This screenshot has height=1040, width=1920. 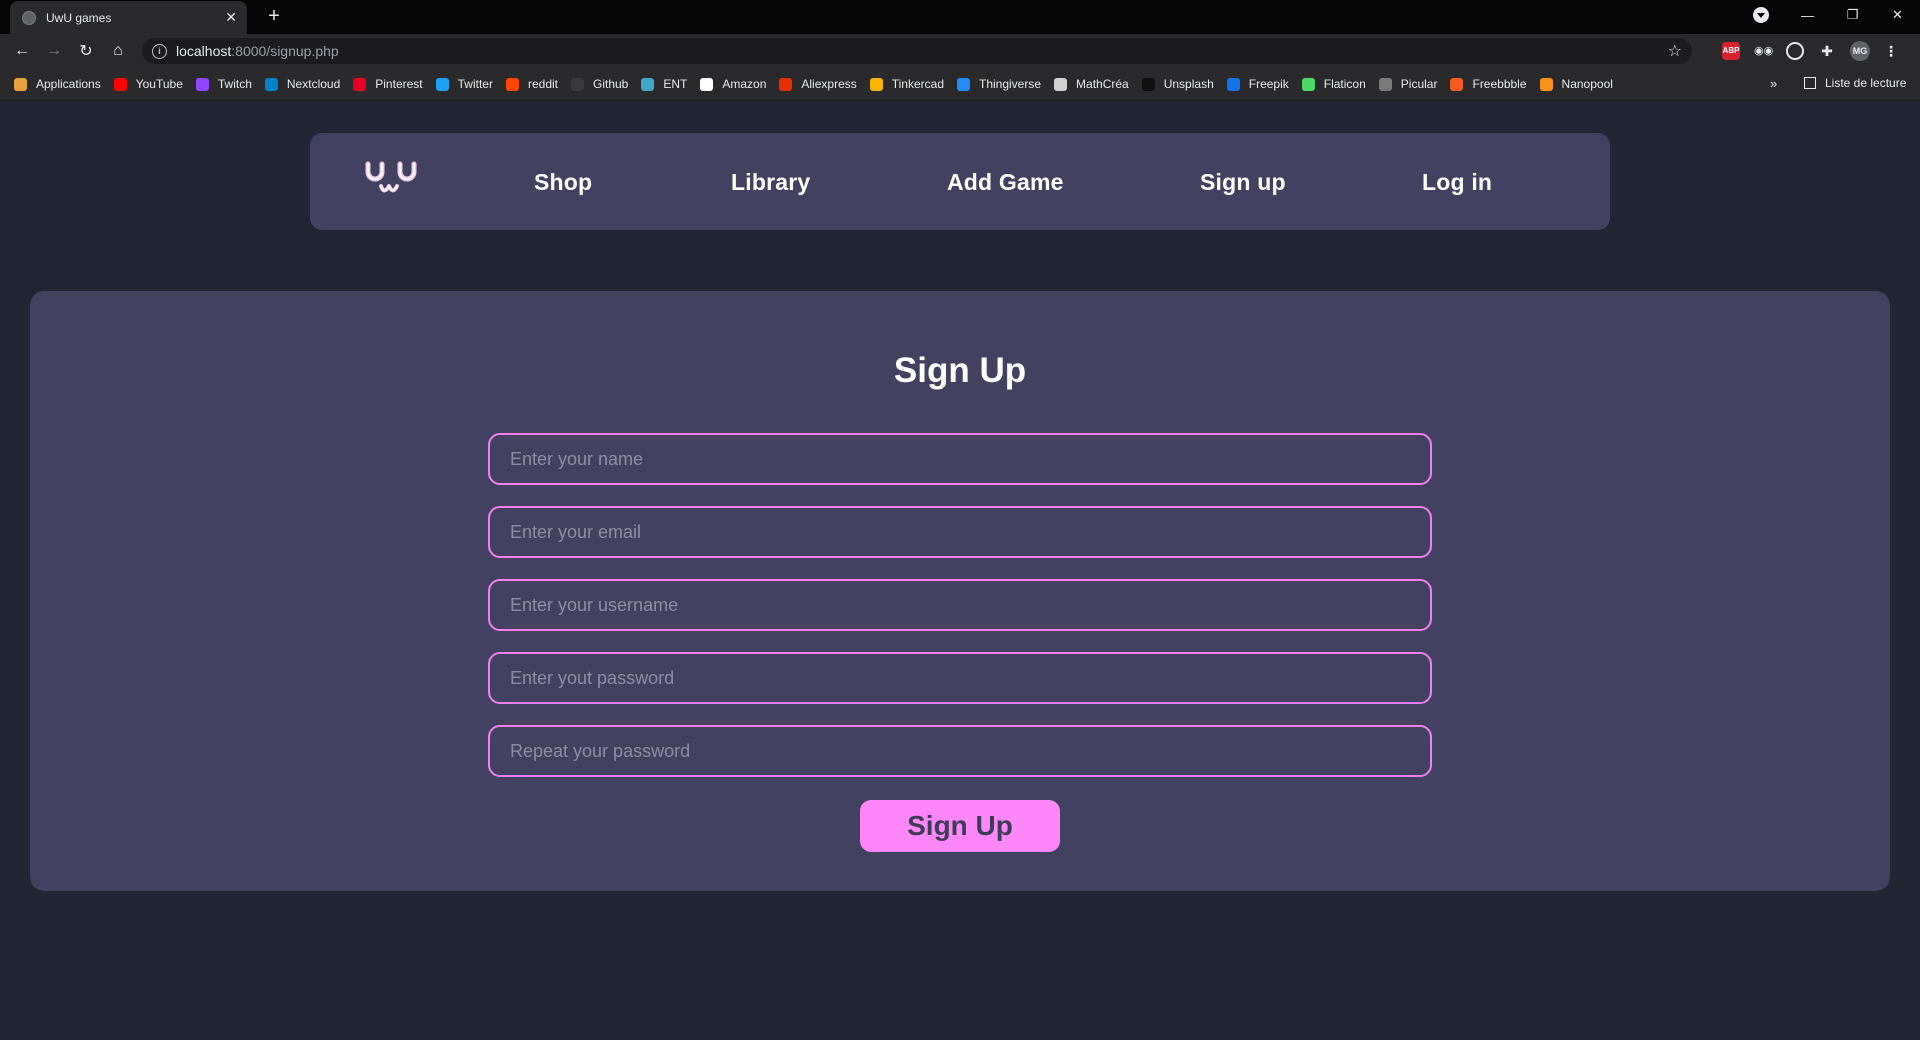 I want to click on site-navbar: Shop Library Add Game Sign up Log in, so click(x=960, y=181).